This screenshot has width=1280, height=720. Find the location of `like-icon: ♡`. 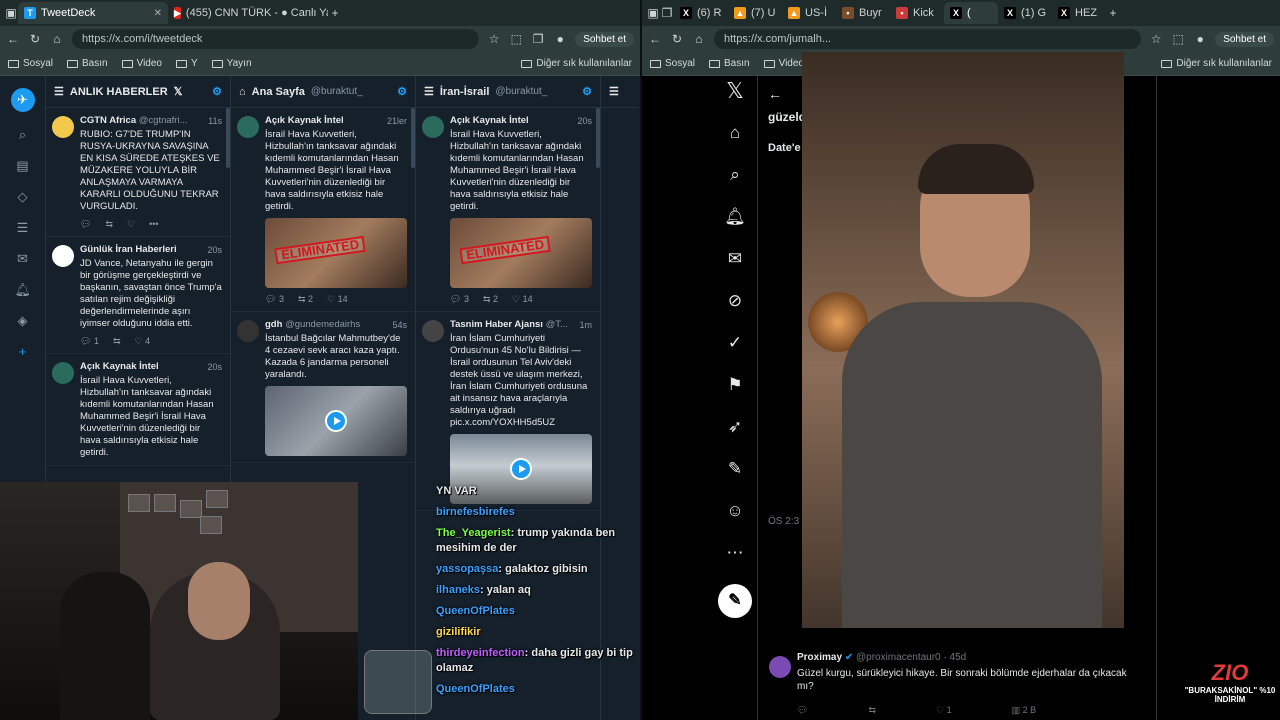

like-icon: ♡ is located at coordinates (131, 224).